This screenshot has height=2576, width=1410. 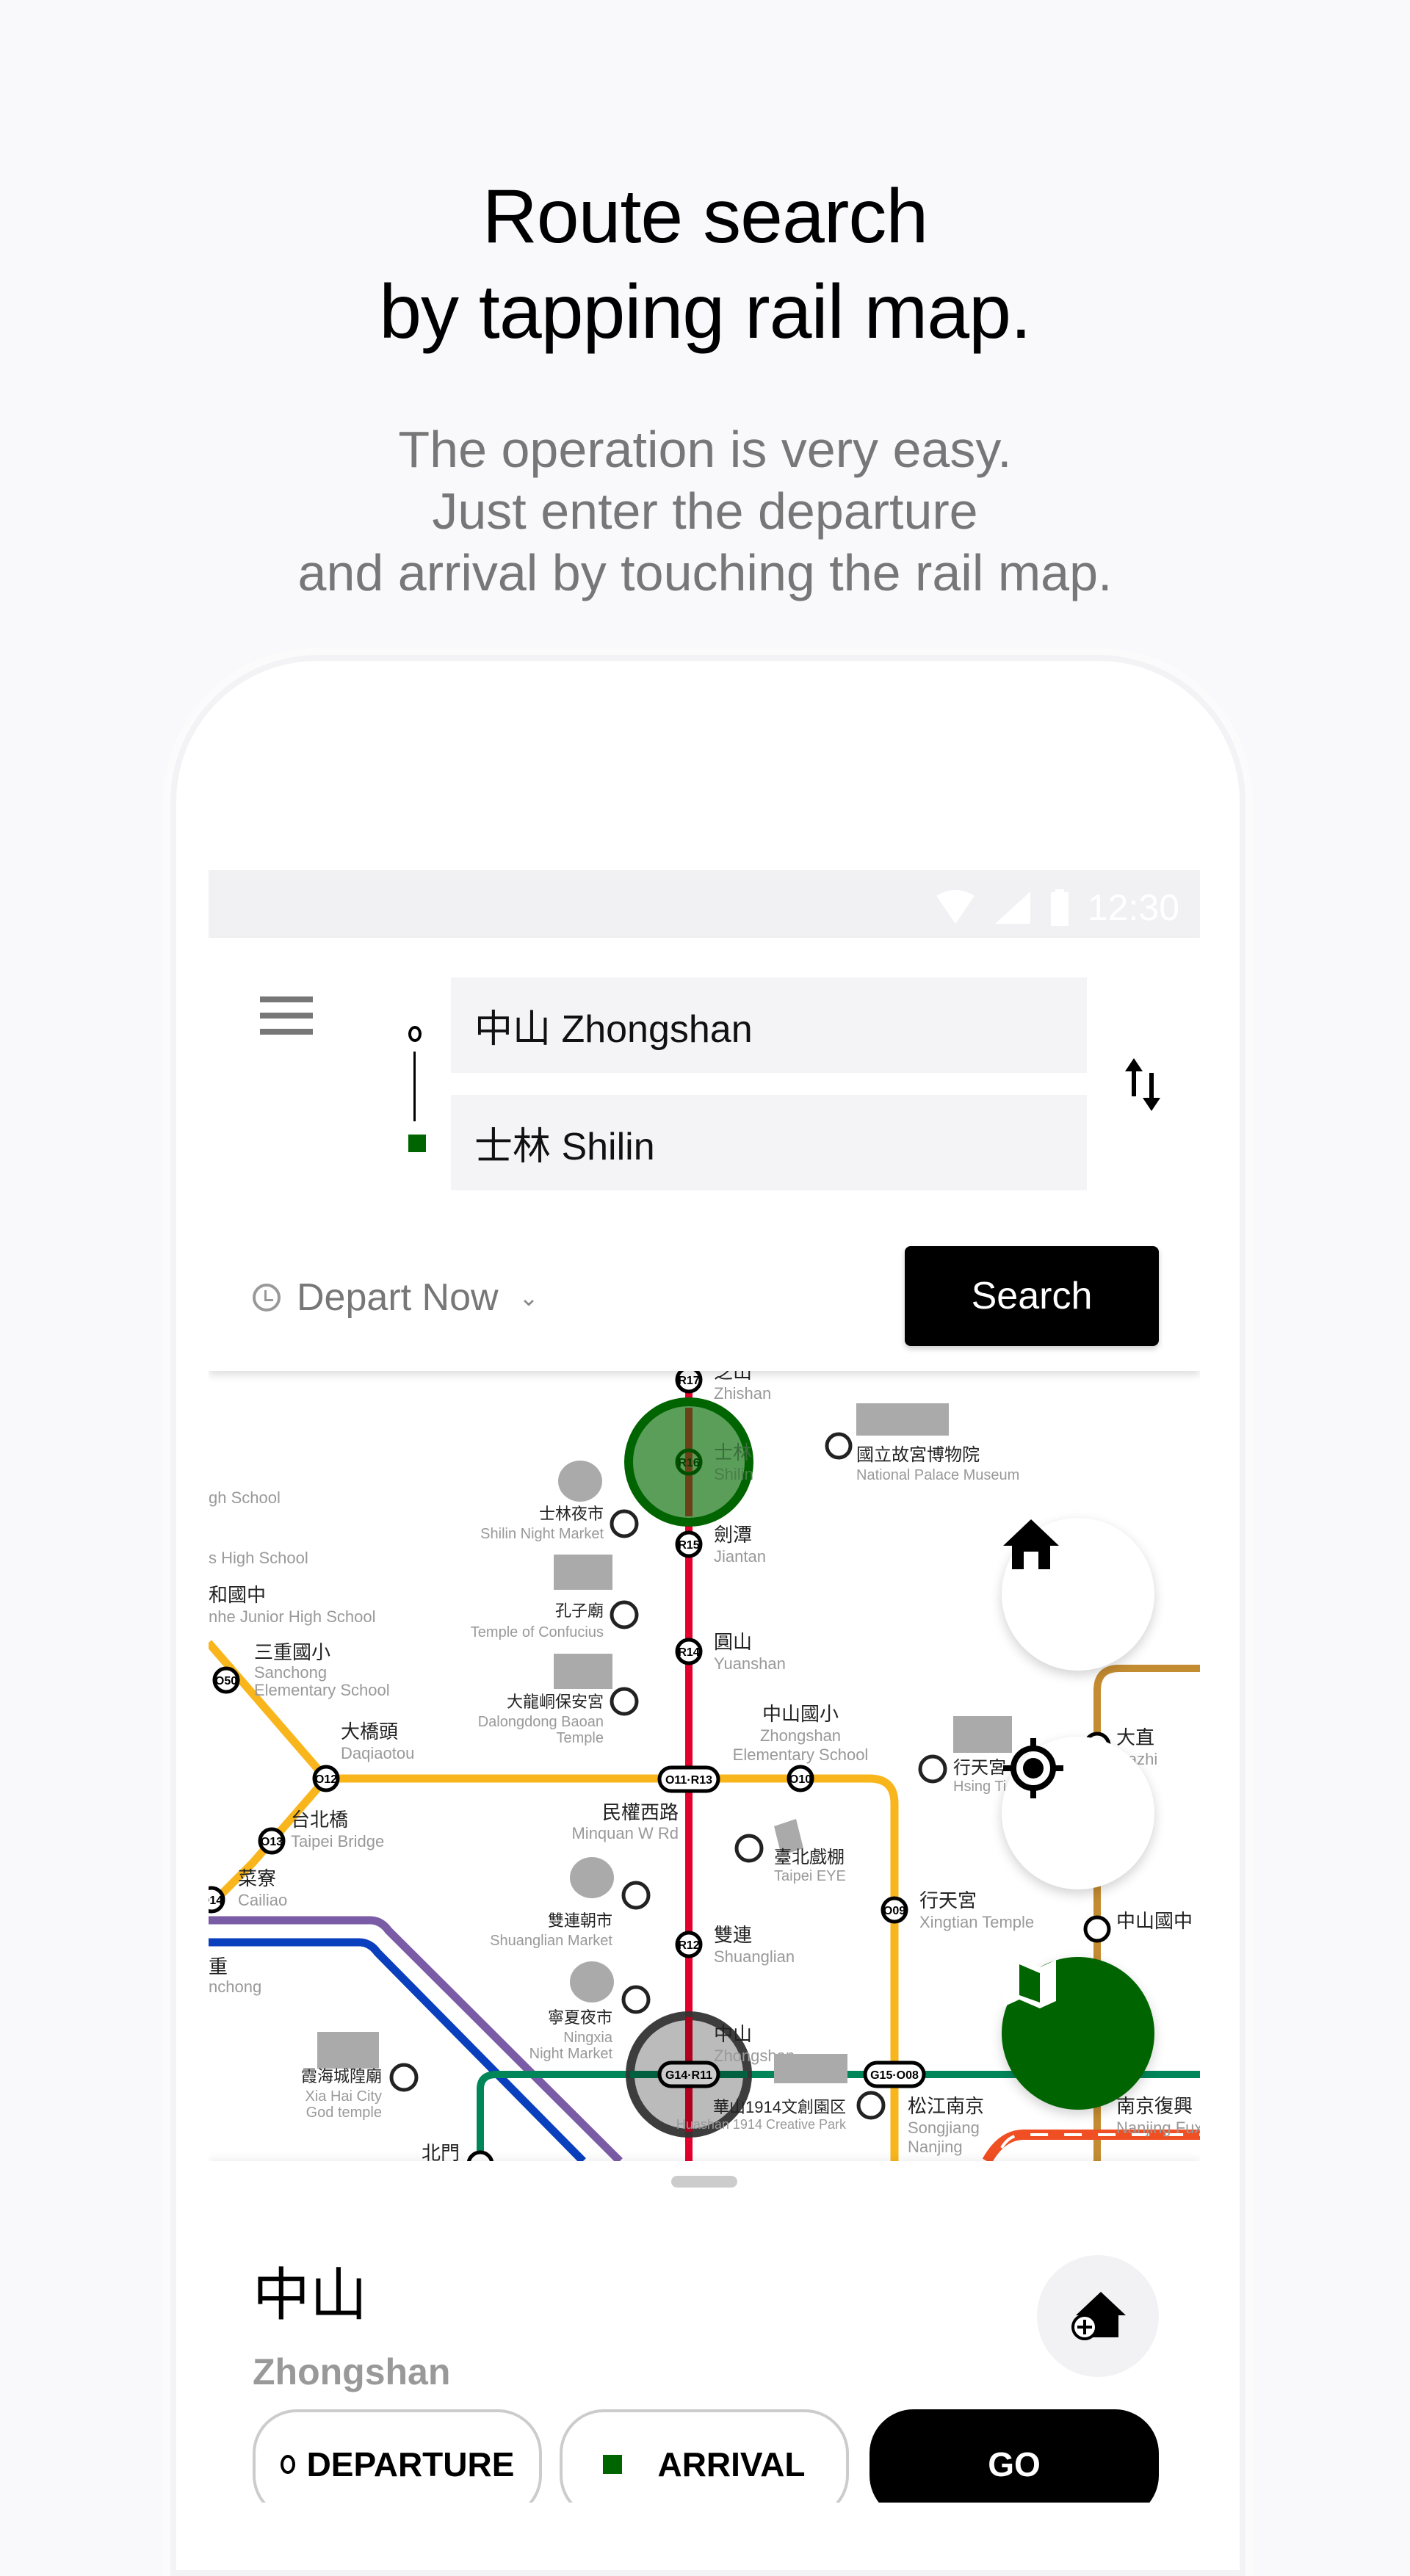 I want to click on station-O11-R13: O11·R13, so click(x=688, y=1779).